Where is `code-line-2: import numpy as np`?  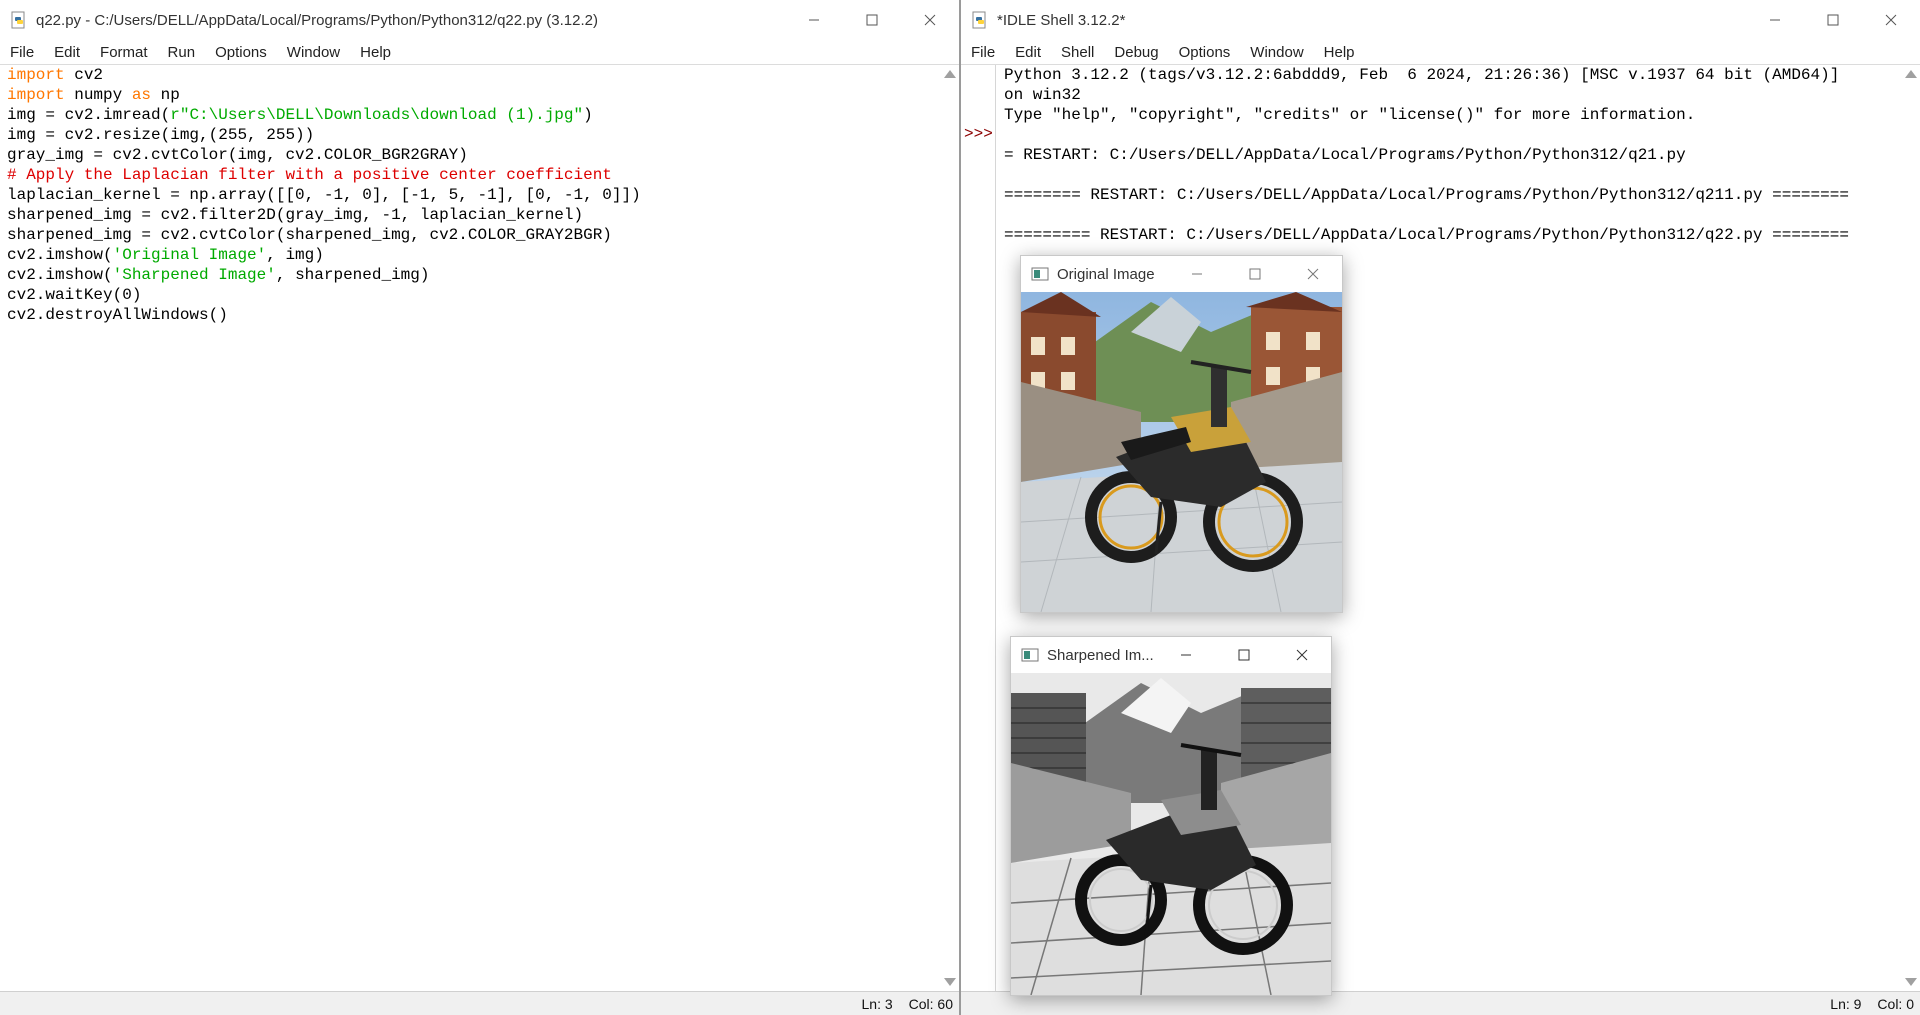
code-line-2: import numpy as np is located at coordinates (473, 95).